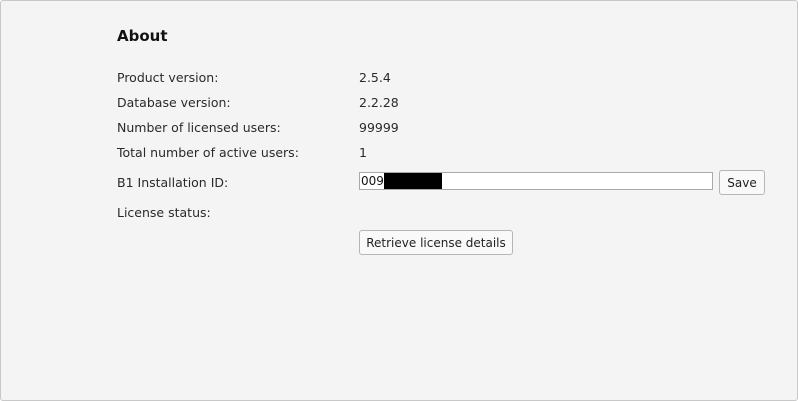 The image size is (798, 401). I want to click on license-status-label: License status:, so click(164, 212).